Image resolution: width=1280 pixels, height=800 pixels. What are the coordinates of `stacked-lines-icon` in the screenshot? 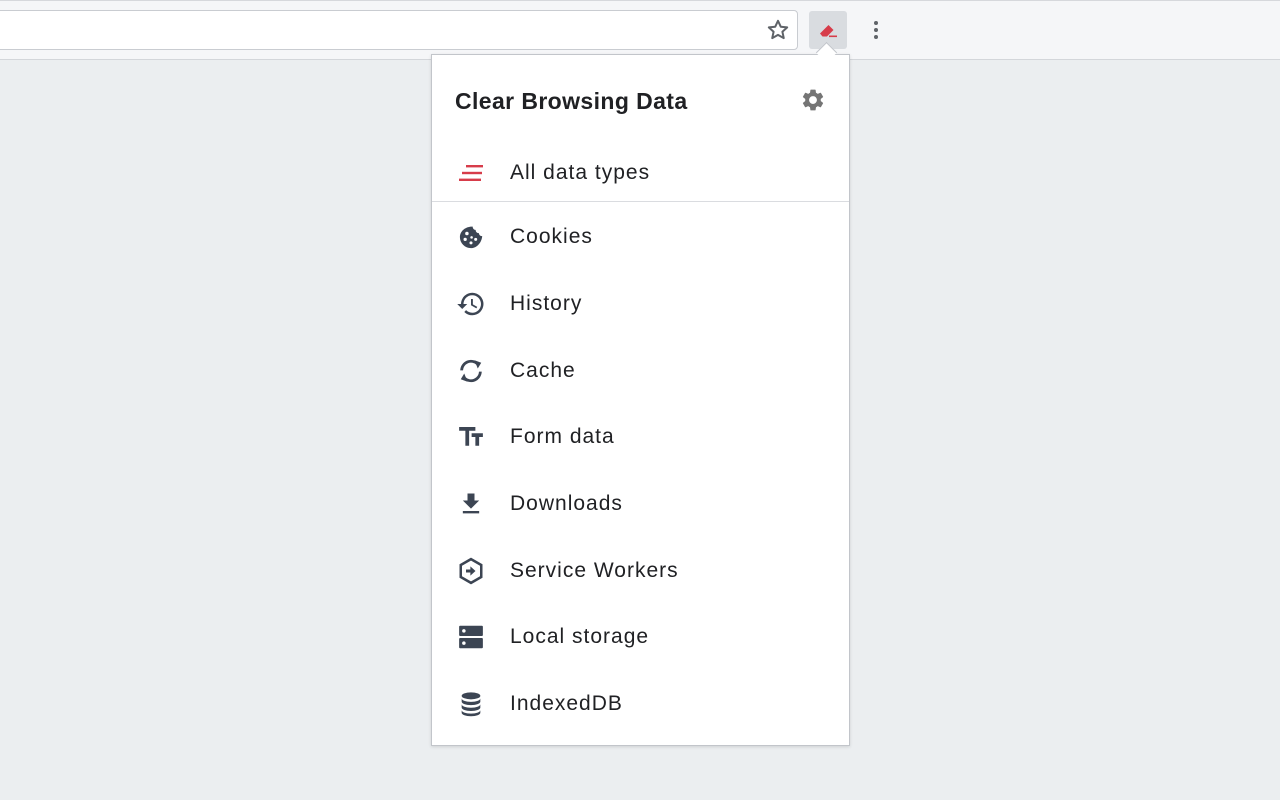 It's located at (471, 173).